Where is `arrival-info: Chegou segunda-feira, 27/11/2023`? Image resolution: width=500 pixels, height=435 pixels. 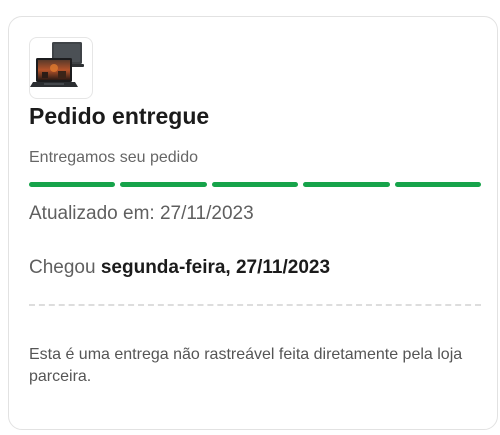
arrival-info: Chegou segunda-feira, 27/11/2023 is located at coordinates (179, 268).